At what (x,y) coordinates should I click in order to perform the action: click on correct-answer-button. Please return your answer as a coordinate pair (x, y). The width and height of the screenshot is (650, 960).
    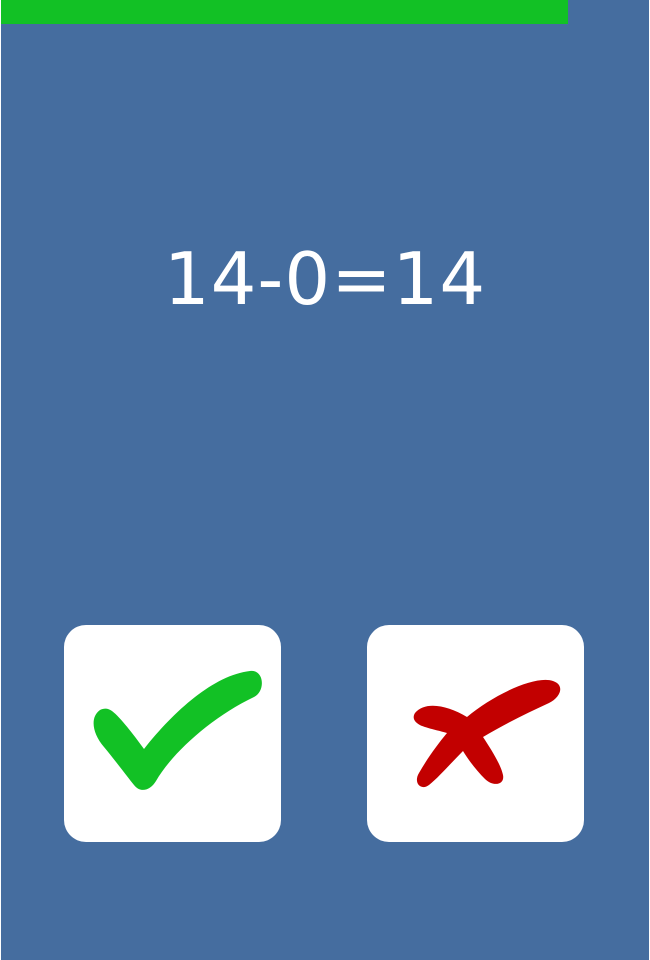
    Looking at the image, I should click on (172, 733).